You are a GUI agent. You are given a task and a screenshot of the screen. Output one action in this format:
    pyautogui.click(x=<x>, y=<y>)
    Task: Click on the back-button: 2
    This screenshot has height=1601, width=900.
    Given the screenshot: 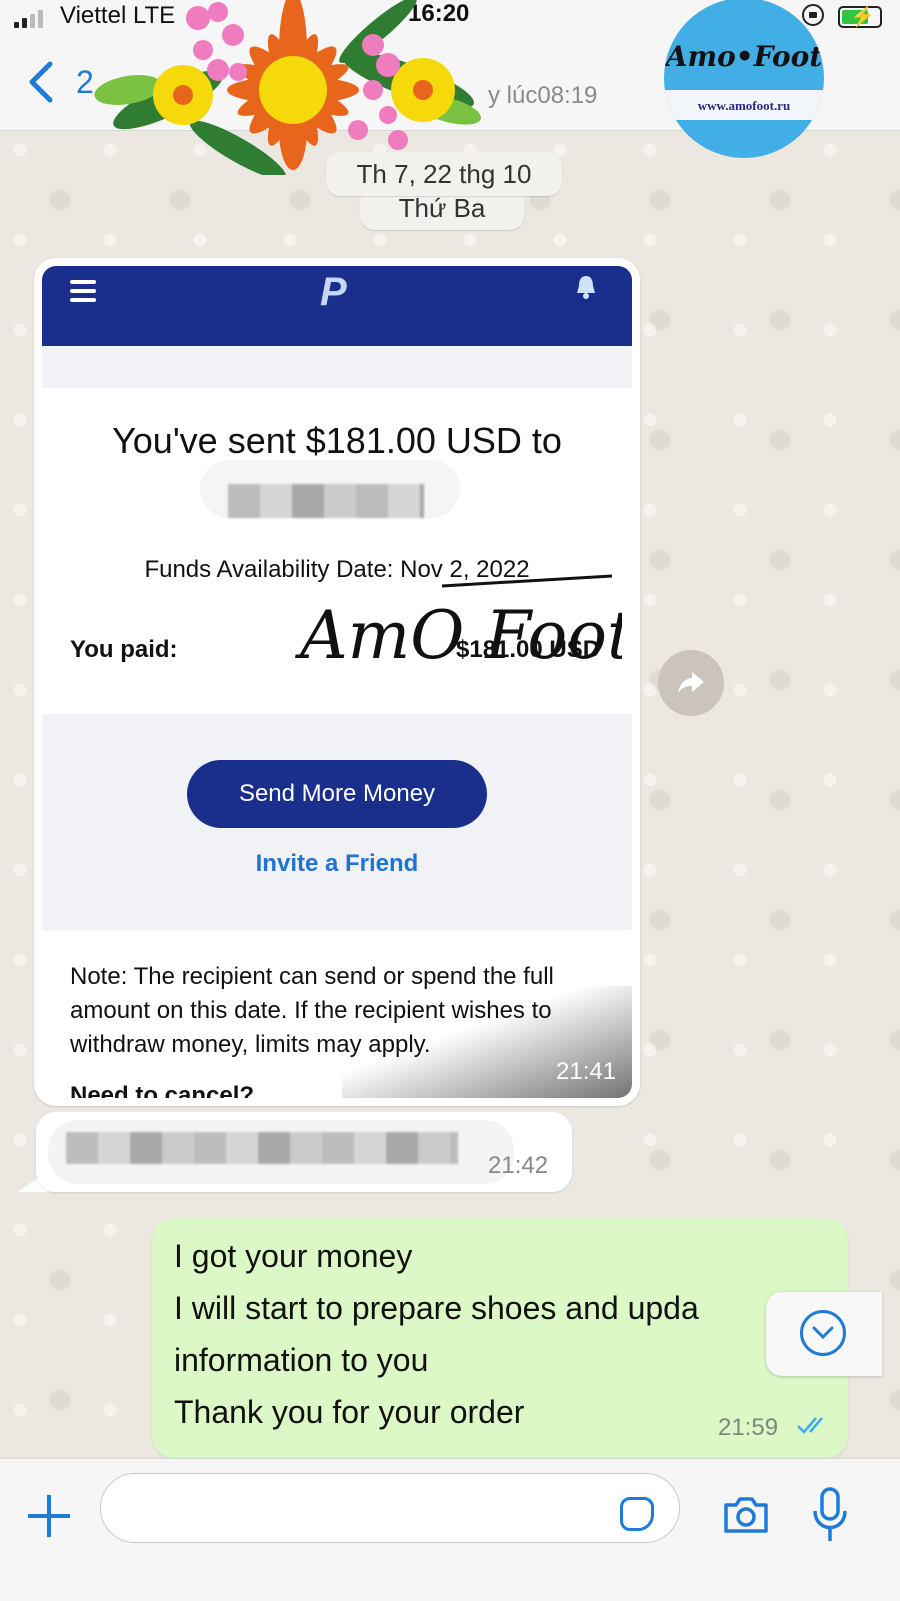 What is the action you would take?
    pyautogui.click(x=60, y=81)
    